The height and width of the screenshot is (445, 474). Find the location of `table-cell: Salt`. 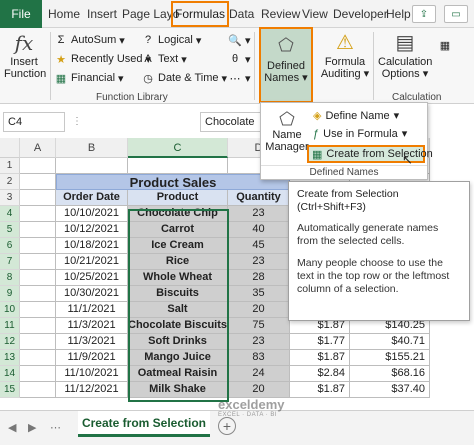

table-cell: Salt is located at coordinates (178, 310).